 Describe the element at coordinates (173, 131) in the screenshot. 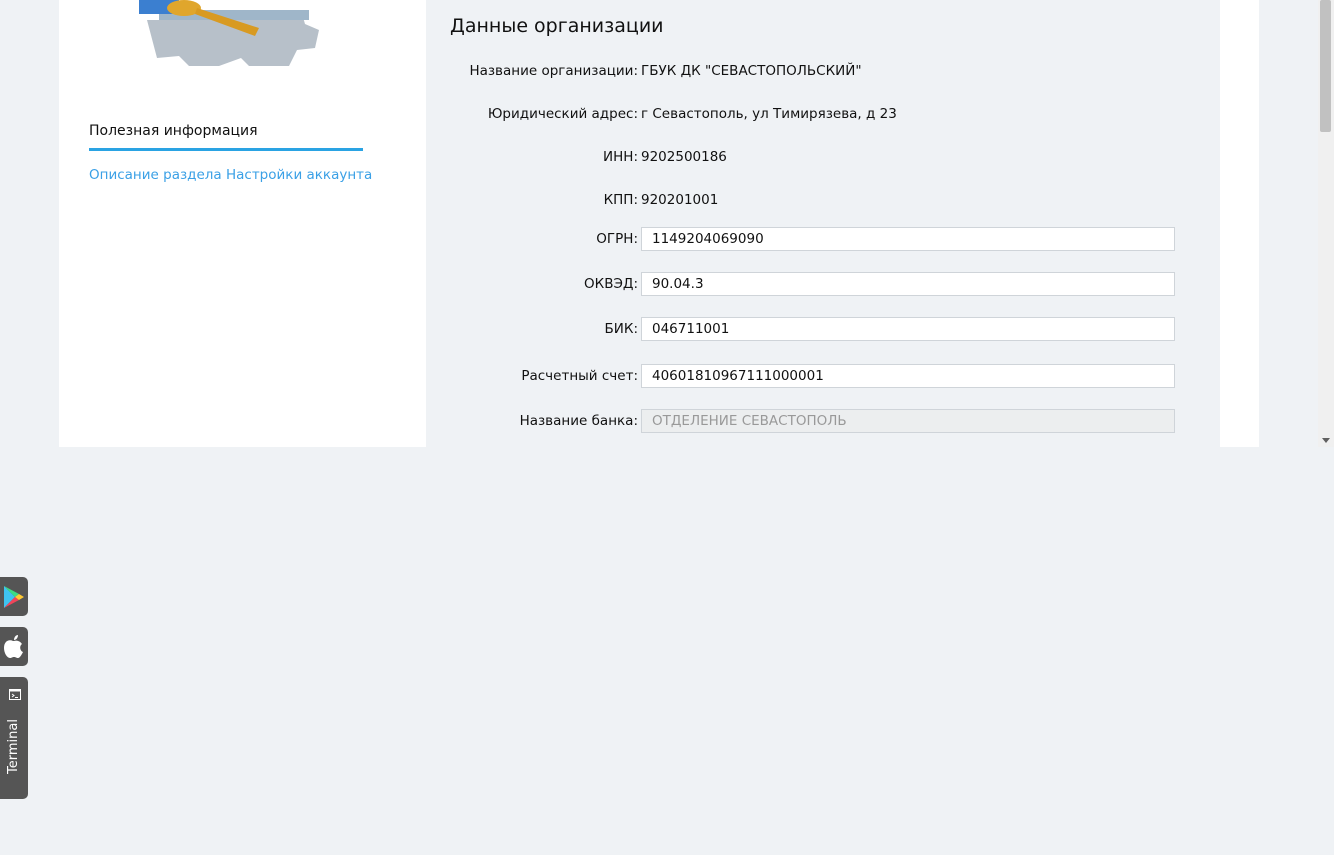

I see `useful-info-heading: Полезная информация` at that location.